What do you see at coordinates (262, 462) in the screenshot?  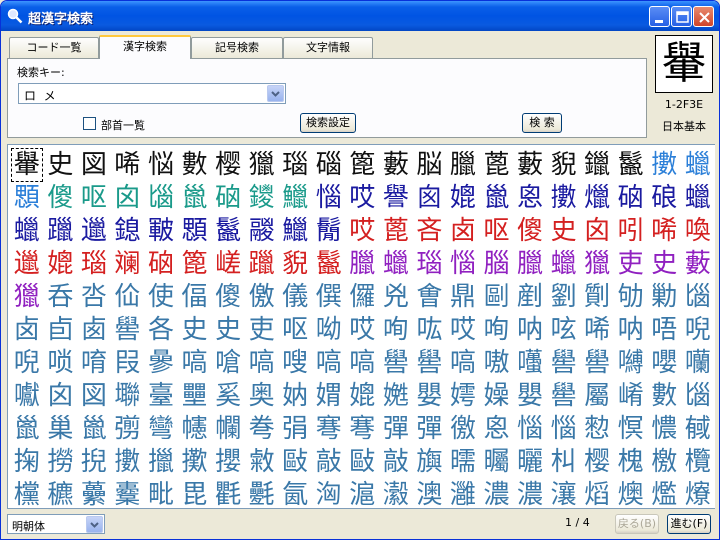 I see `grid-cell: 敹` at bounding box center [262, 462].